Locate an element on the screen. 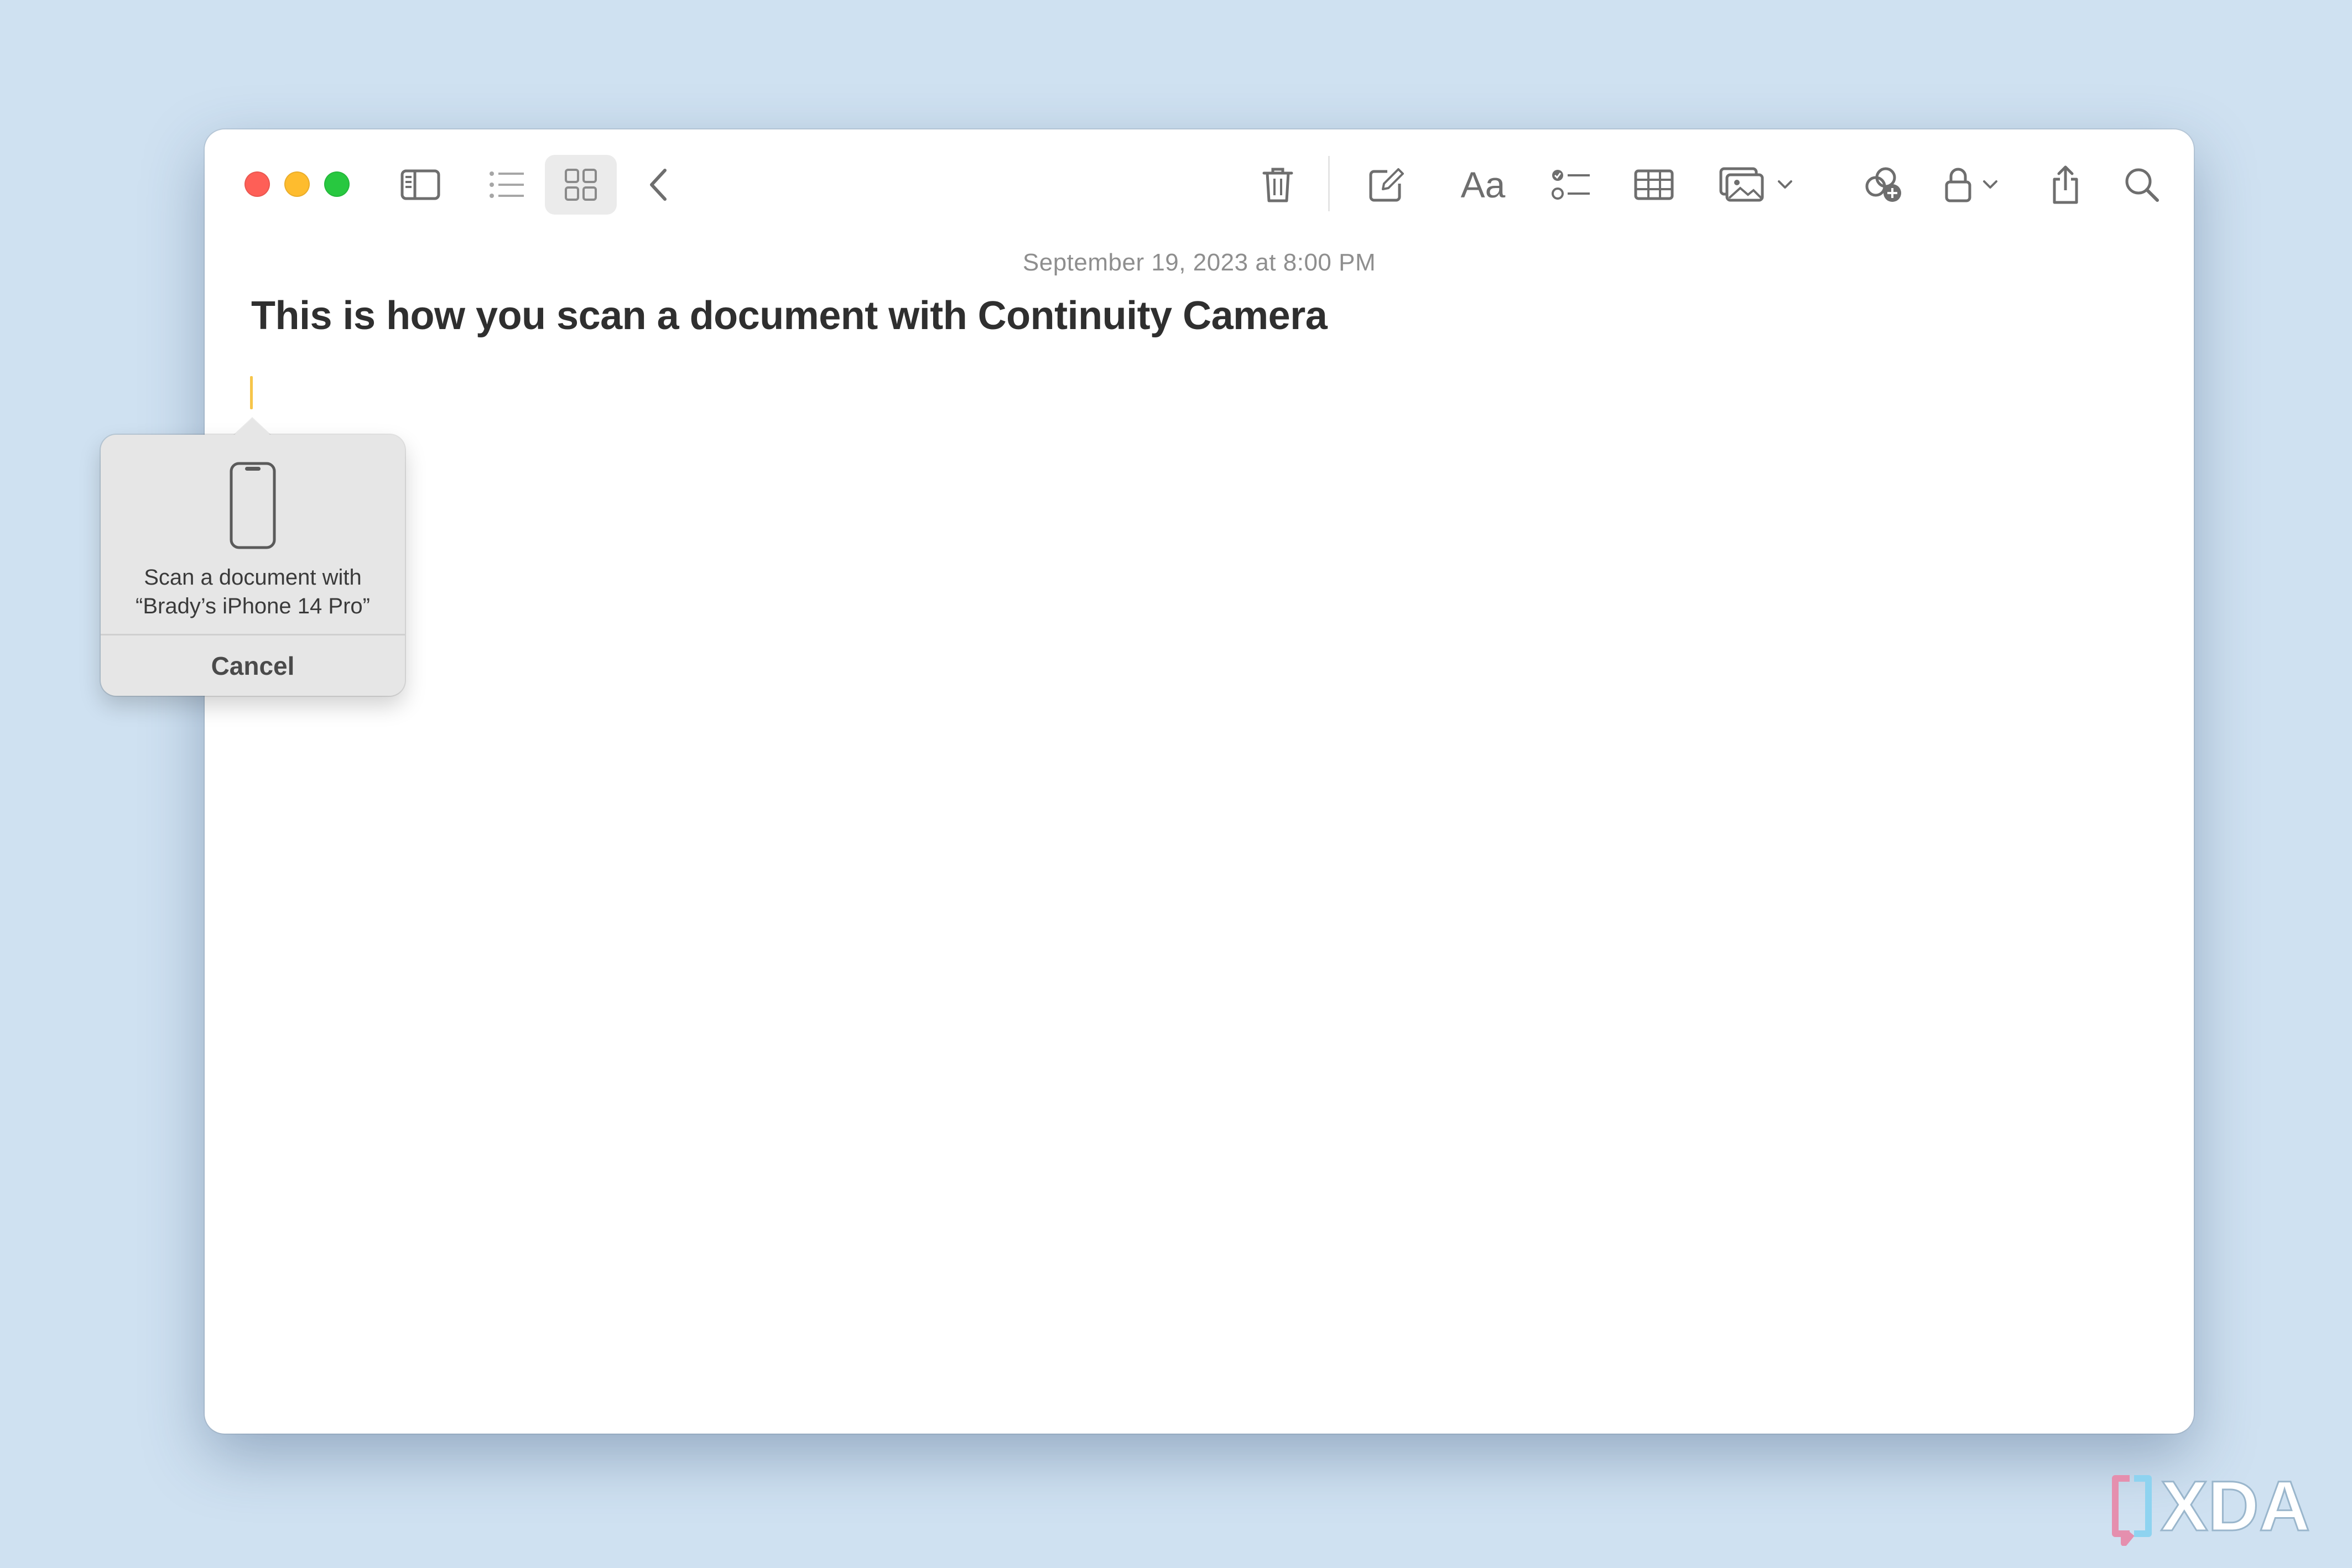  trash-icon is located at coordinates (1277, 185).